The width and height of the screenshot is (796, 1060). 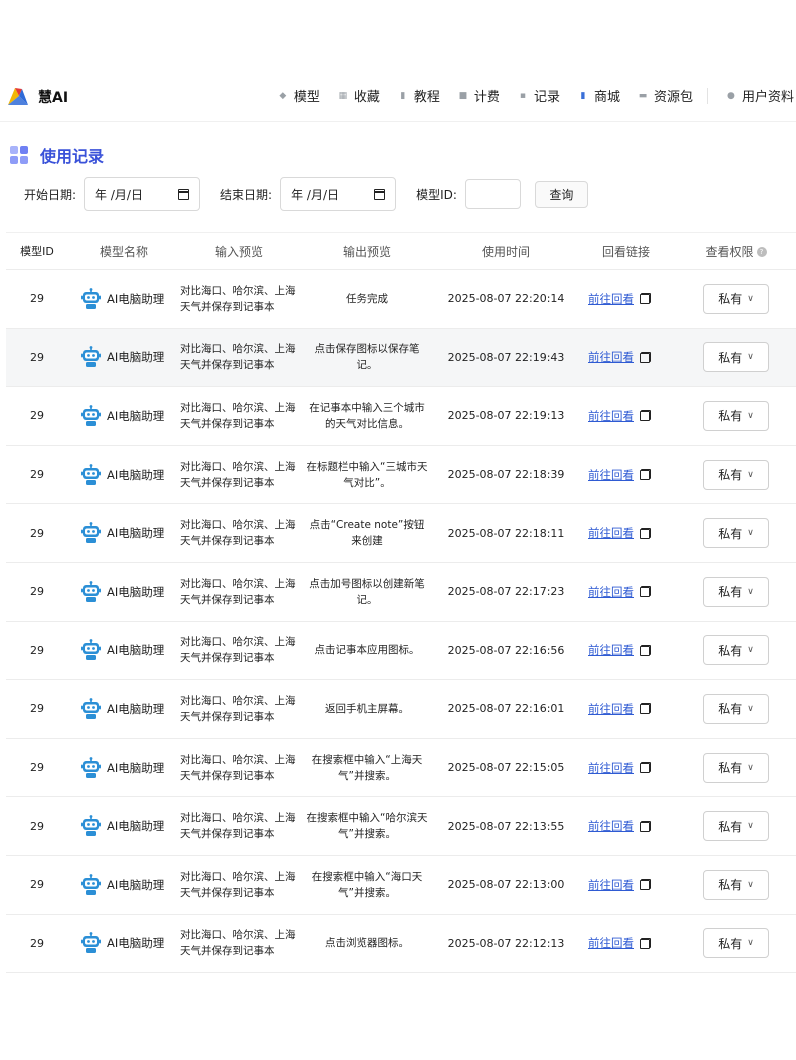 I want to click on nav-item-tutorials: ▮ 教程, so click(x=419, y=95).